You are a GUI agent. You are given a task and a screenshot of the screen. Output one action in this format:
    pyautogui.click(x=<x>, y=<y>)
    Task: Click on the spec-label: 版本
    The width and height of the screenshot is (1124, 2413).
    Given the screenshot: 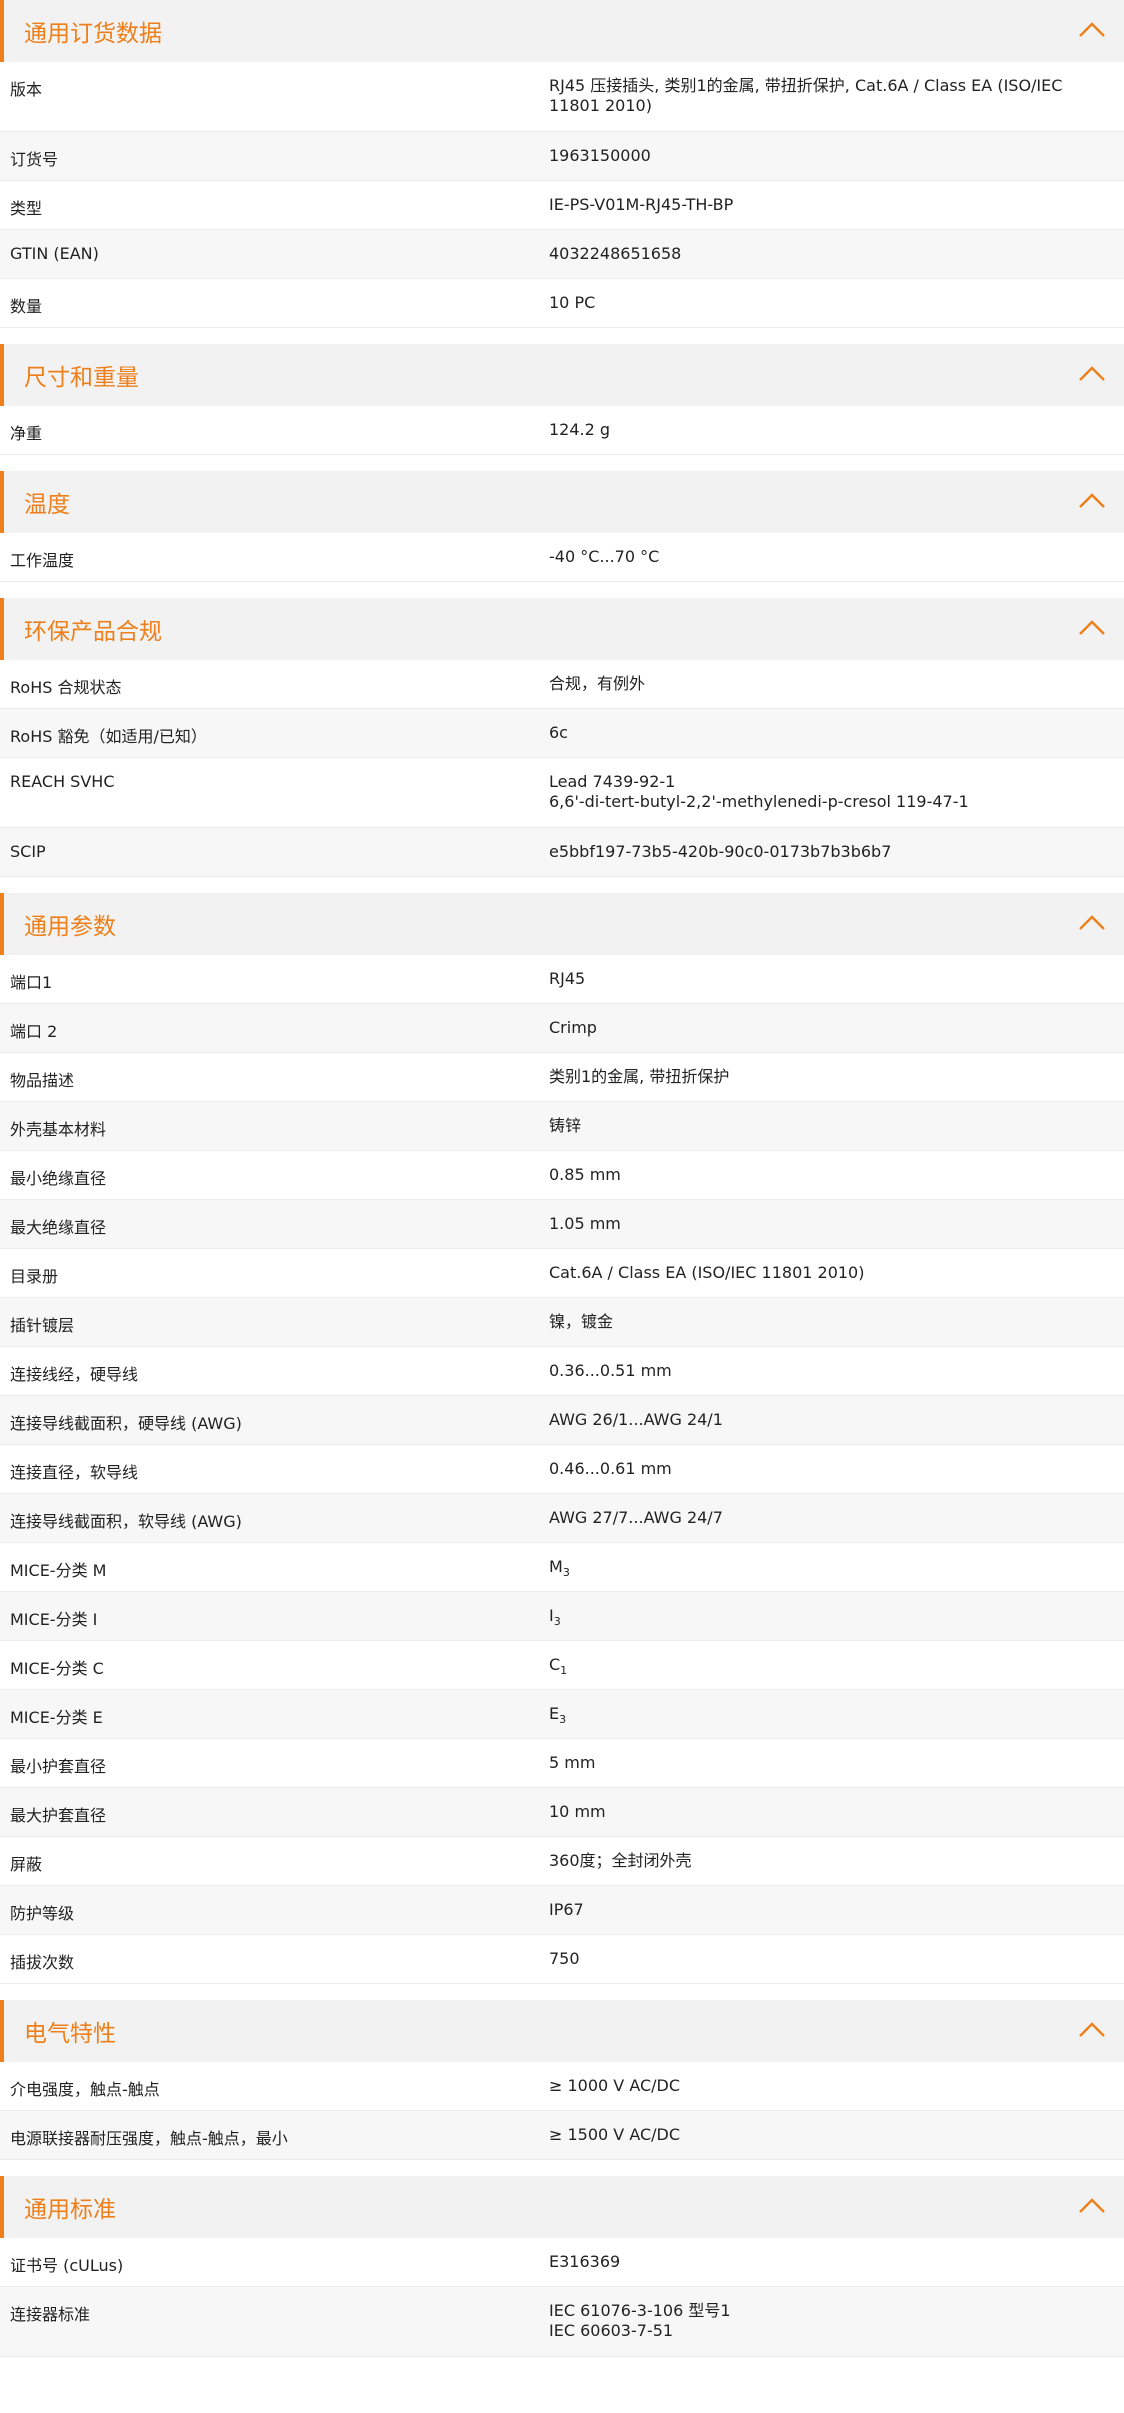 What is the action you would take?
    pyautogui.click(x=26, y=89)
    